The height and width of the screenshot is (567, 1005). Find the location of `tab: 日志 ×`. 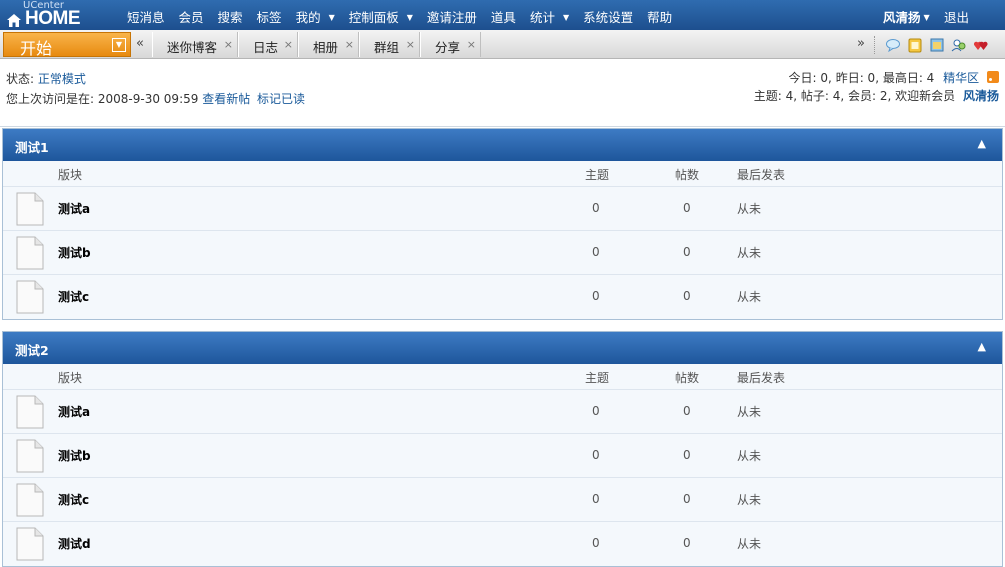

tab: 日志 × is located at coordinates (268, 44).